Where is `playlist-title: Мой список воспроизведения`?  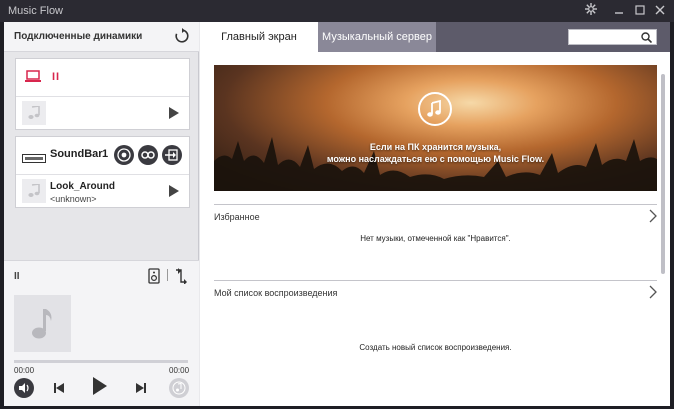 playlist-title: Мой список воспроизведения is located at coordinates (275, 293).